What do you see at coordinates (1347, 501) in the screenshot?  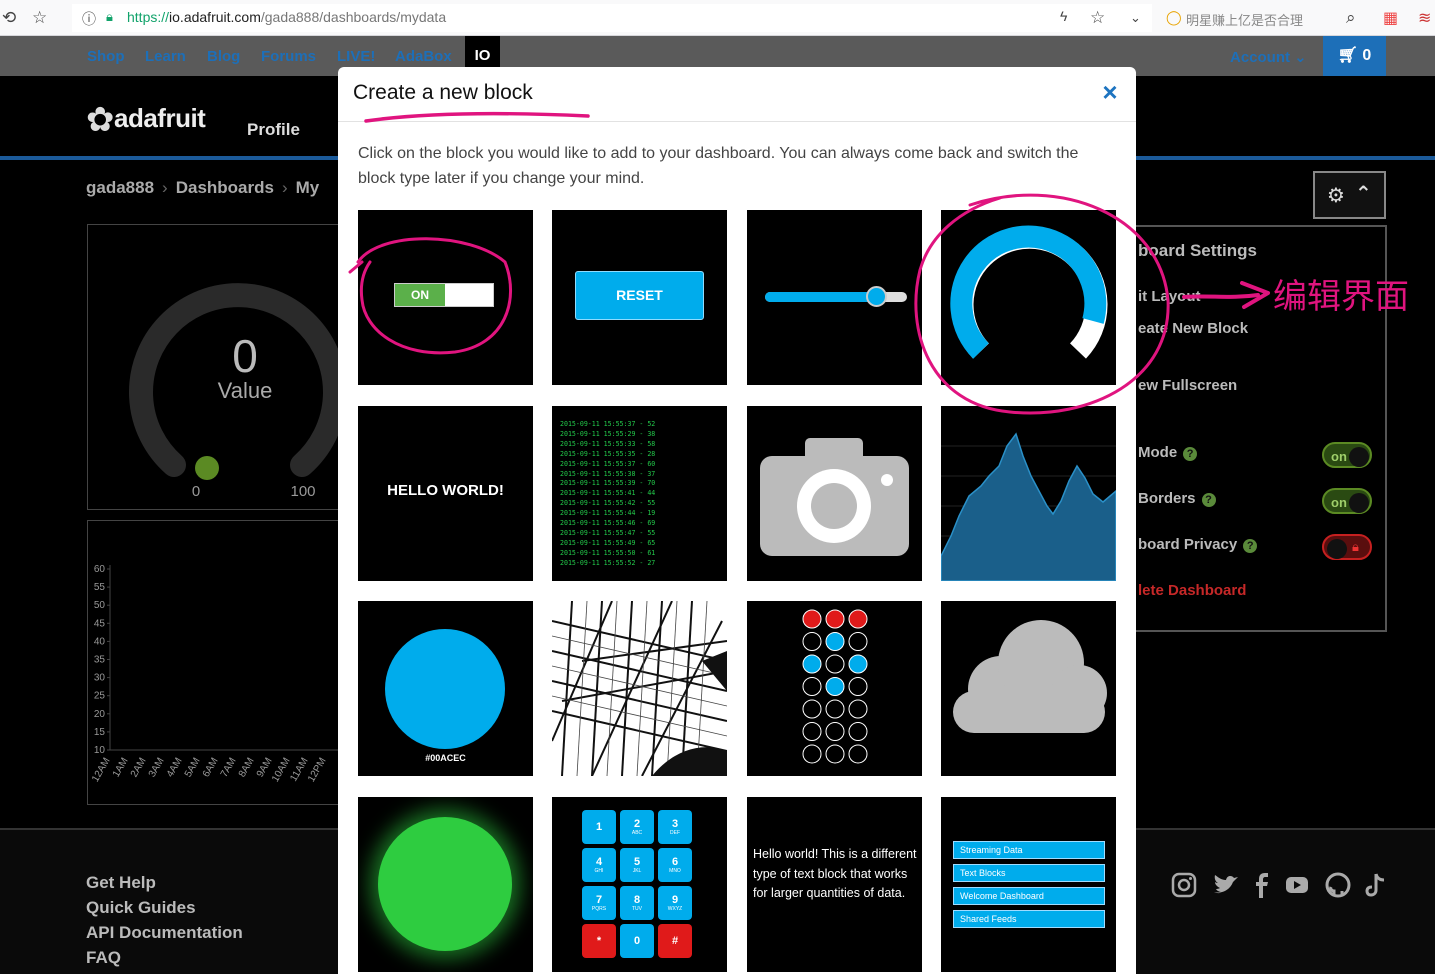 I see `borders-toggle: on` at bounding box center [1347, 501].